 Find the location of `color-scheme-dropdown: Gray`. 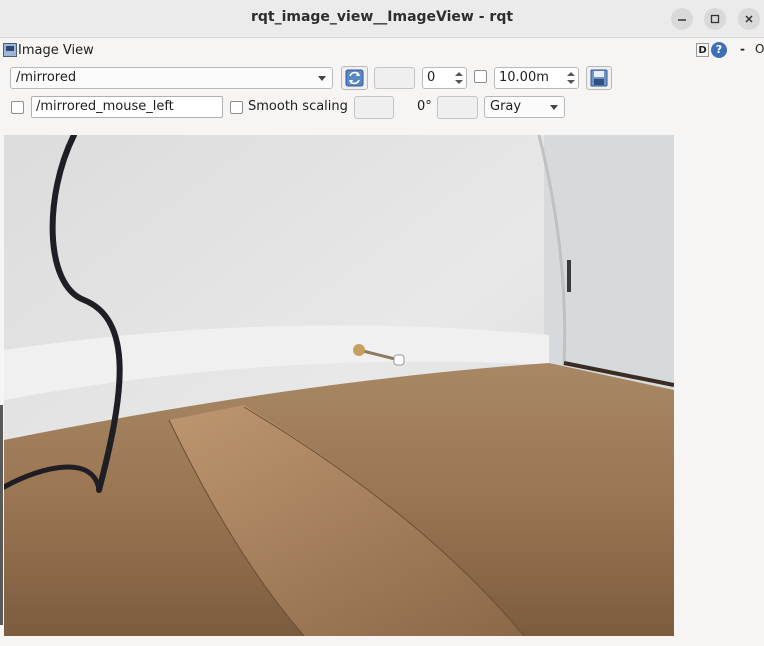

color-scheme-dropdown: Gray is located at coordinates (524, 107).